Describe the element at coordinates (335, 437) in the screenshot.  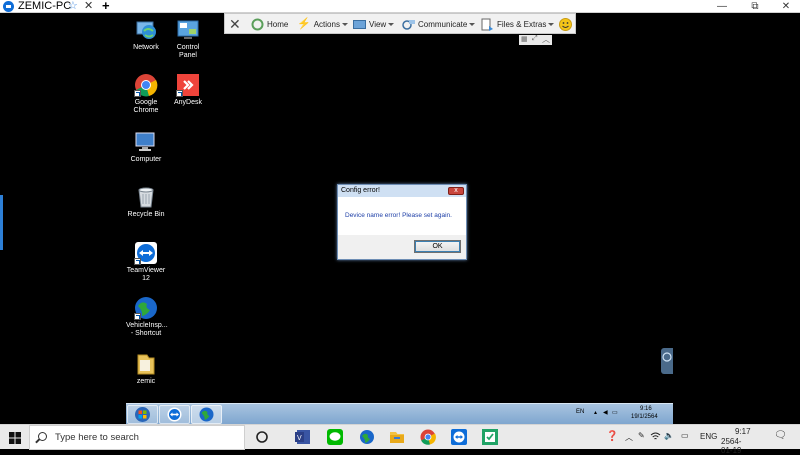
I see `line-app-icon` at that location.